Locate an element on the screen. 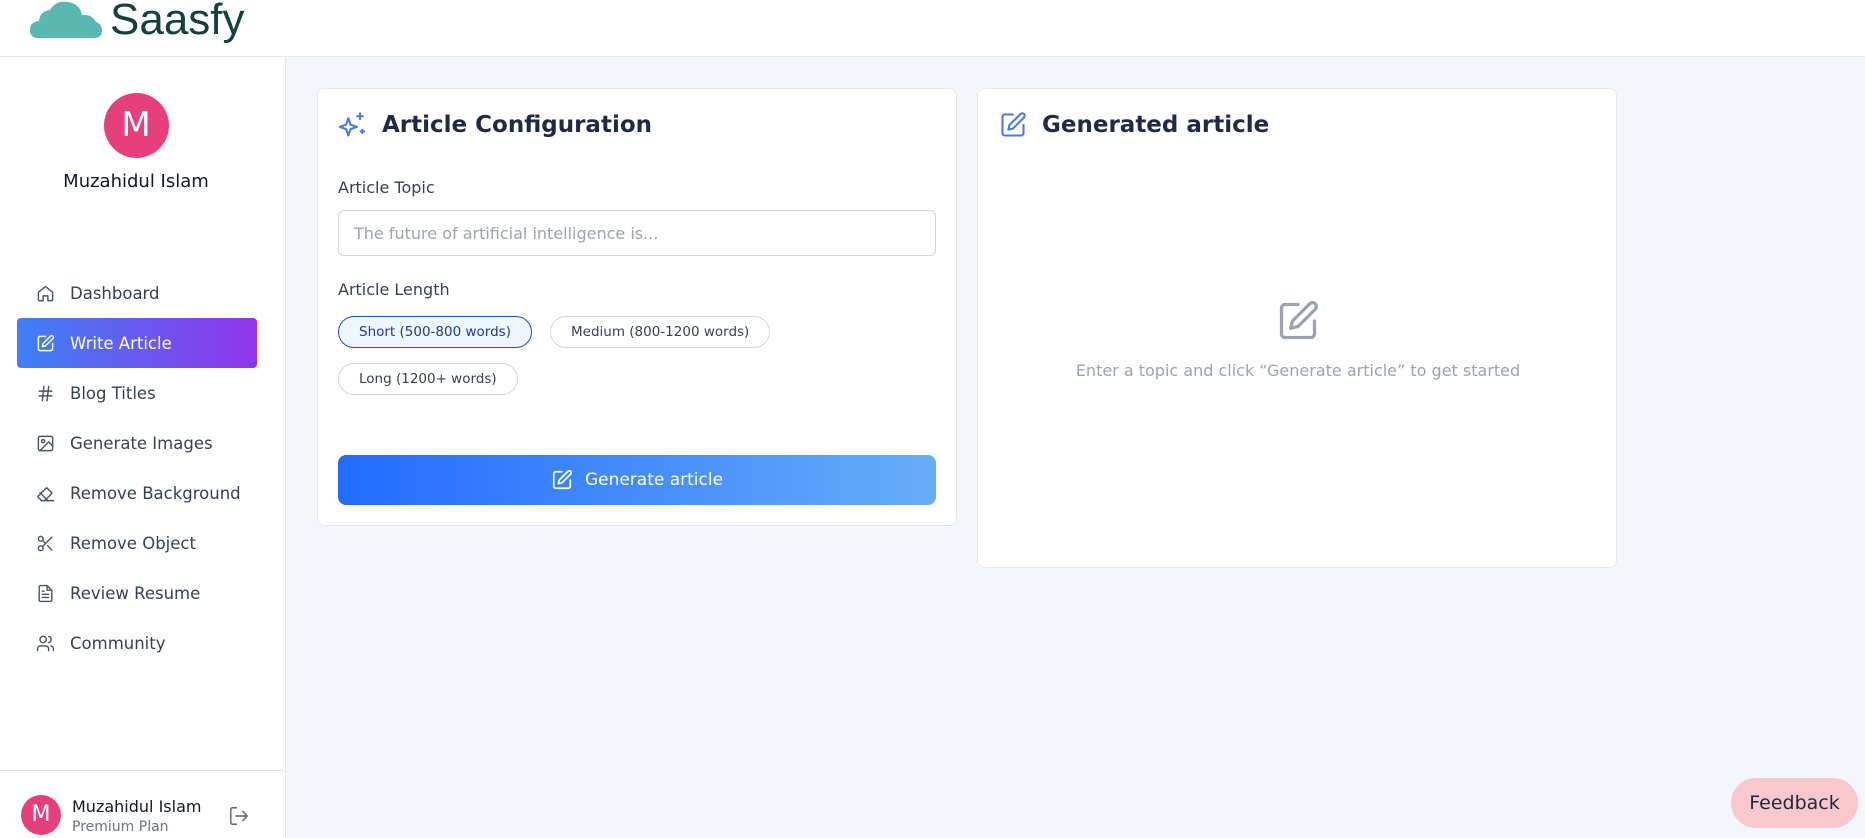 This screenshot has width=1865, height=838. eraser-icon is located at coordinates (45, 493).